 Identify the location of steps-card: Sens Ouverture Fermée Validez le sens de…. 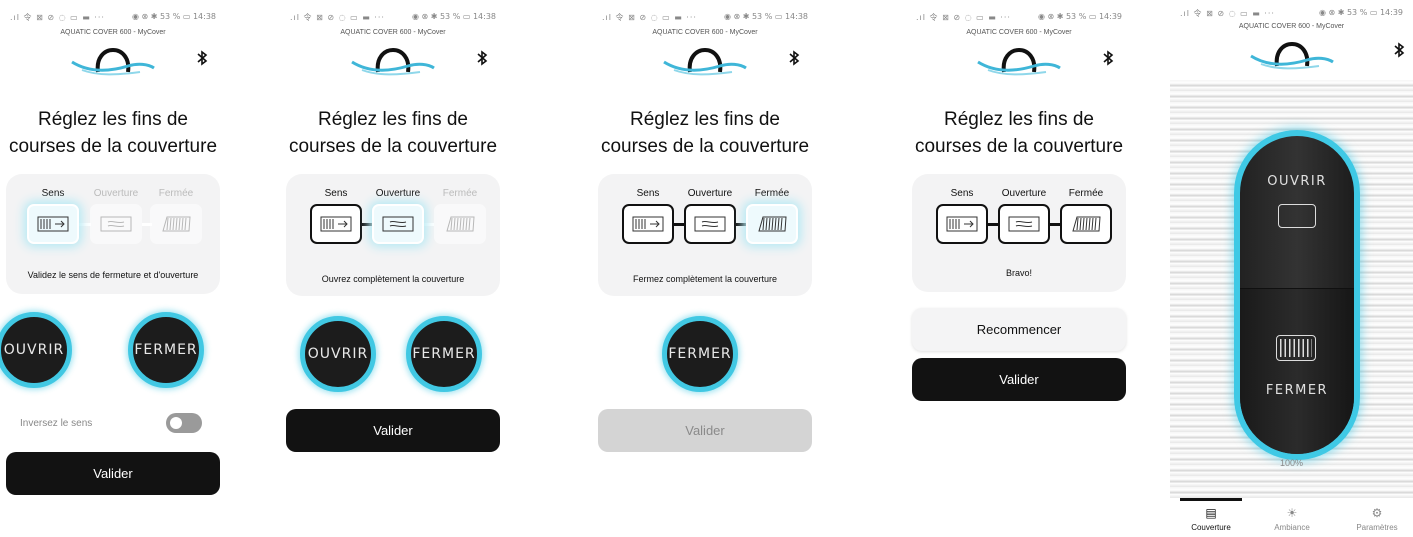
(113, 234).